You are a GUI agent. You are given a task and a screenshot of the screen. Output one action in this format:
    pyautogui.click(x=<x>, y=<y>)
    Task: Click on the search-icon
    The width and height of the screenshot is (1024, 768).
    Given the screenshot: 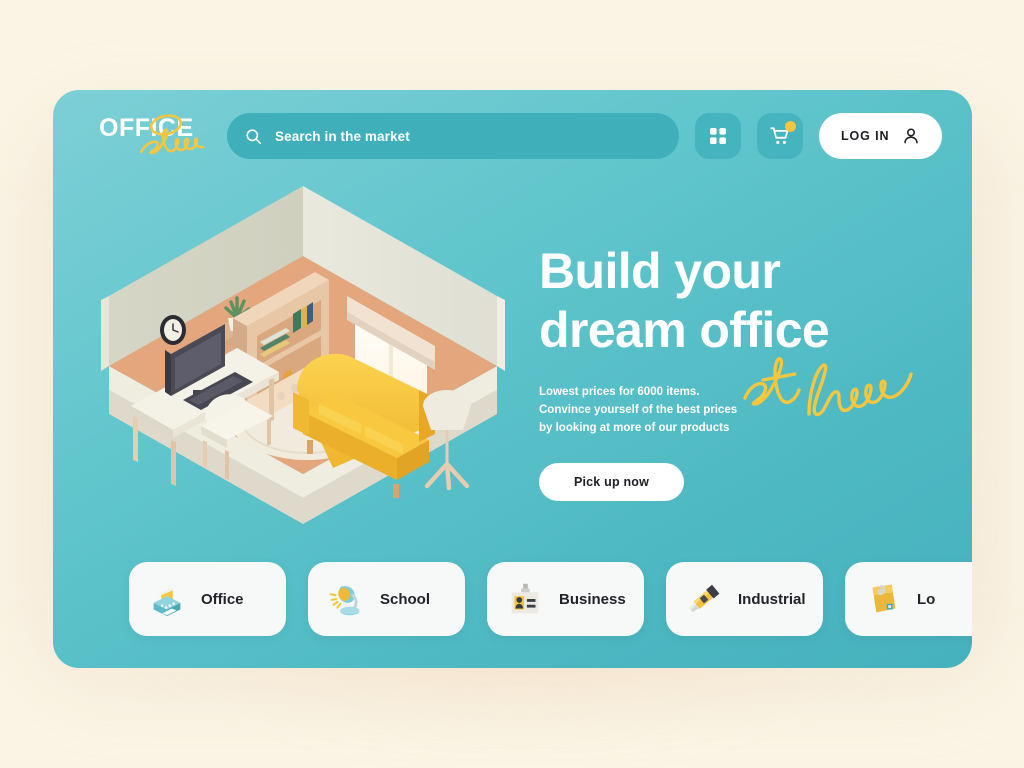 What is the action you would take?
    pyautogui.click(x=254, y=136)
    